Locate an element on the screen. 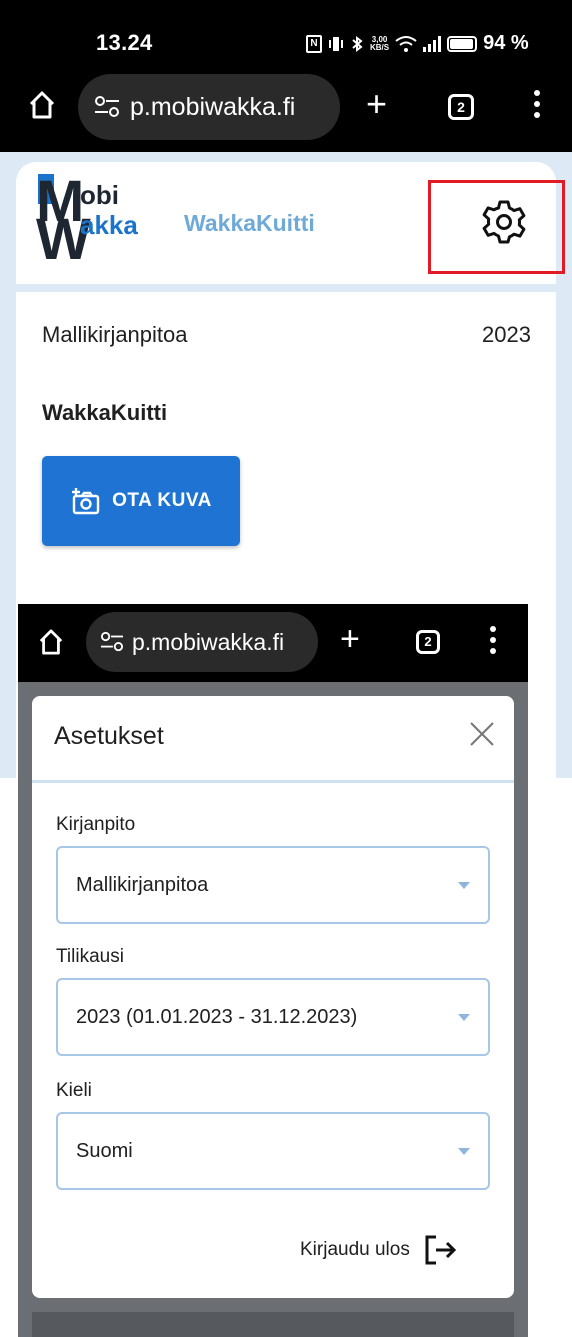 The image size is (572, 1337). logout-button: Kirjaudu ulos is located at coordinates (379, 1250).